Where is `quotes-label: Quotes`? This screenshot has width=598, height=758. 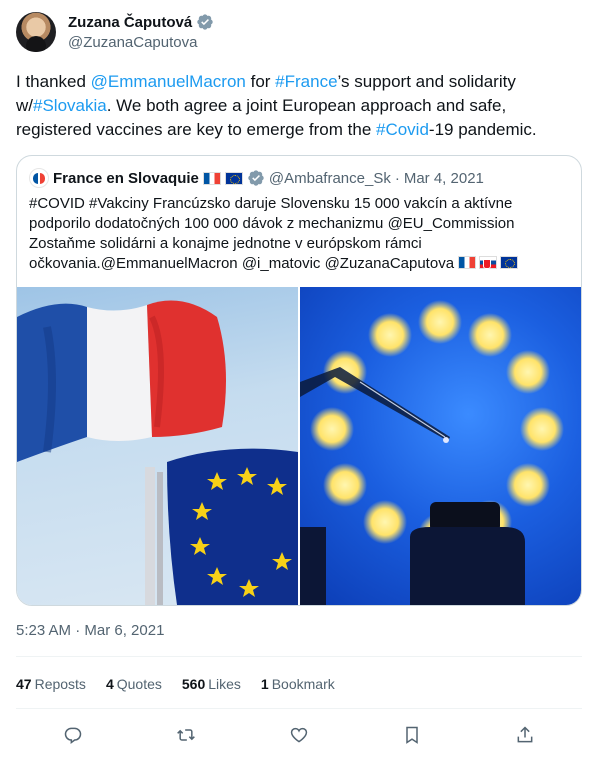 quotes-label: Quotes is located at coordinates (139, 684).